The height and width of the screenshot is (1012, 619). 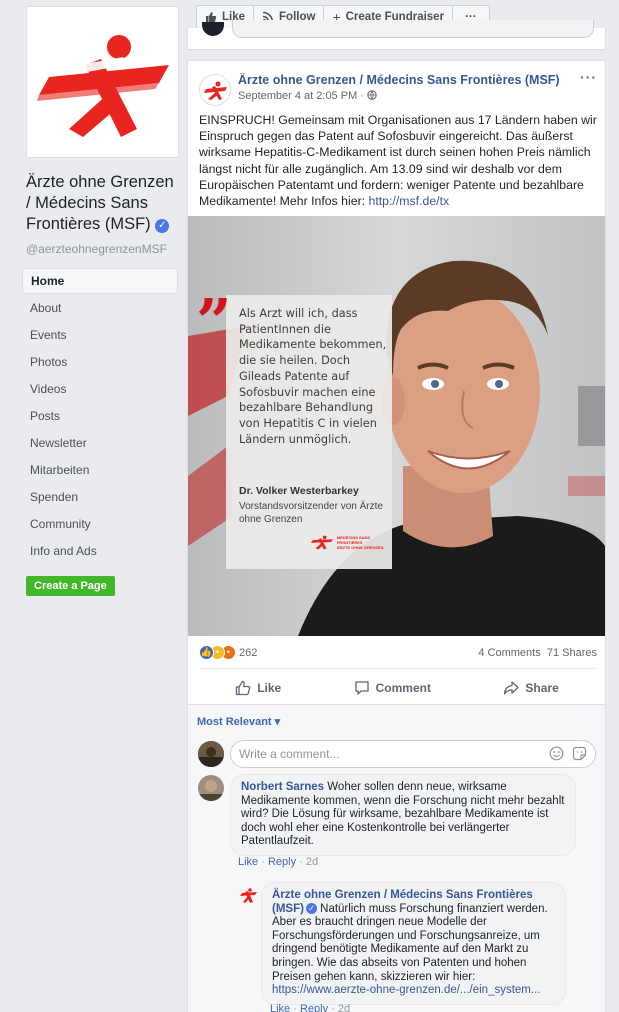 I want to click on nav-item-posts: Posts, so click(x=100, y=416).